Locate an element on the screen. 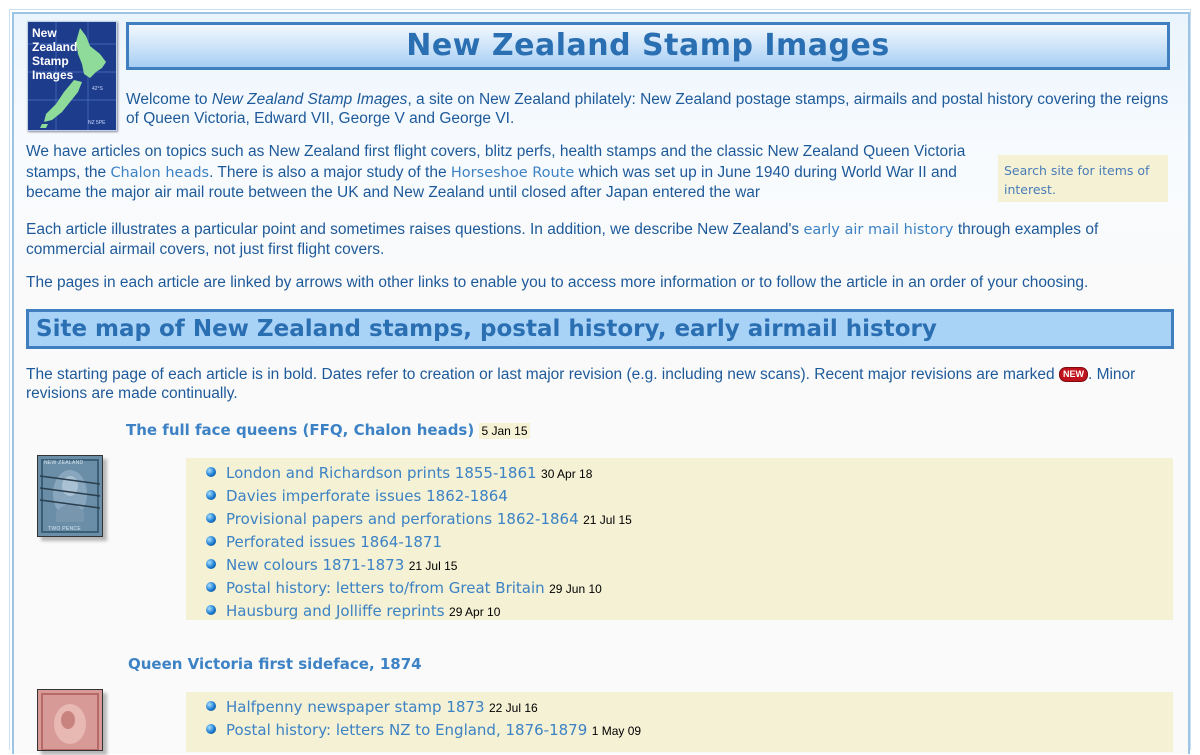 The height and width of the screenshot is (755, 1200). section-title-sideface: Queen Victoria first sideface, 1874 is located at coordinates (275, 664).